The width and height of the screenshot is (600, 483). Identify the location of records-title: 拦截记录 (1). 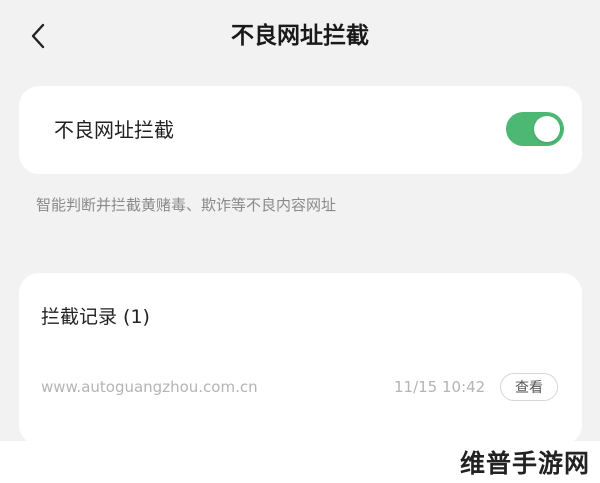
(95, 317).